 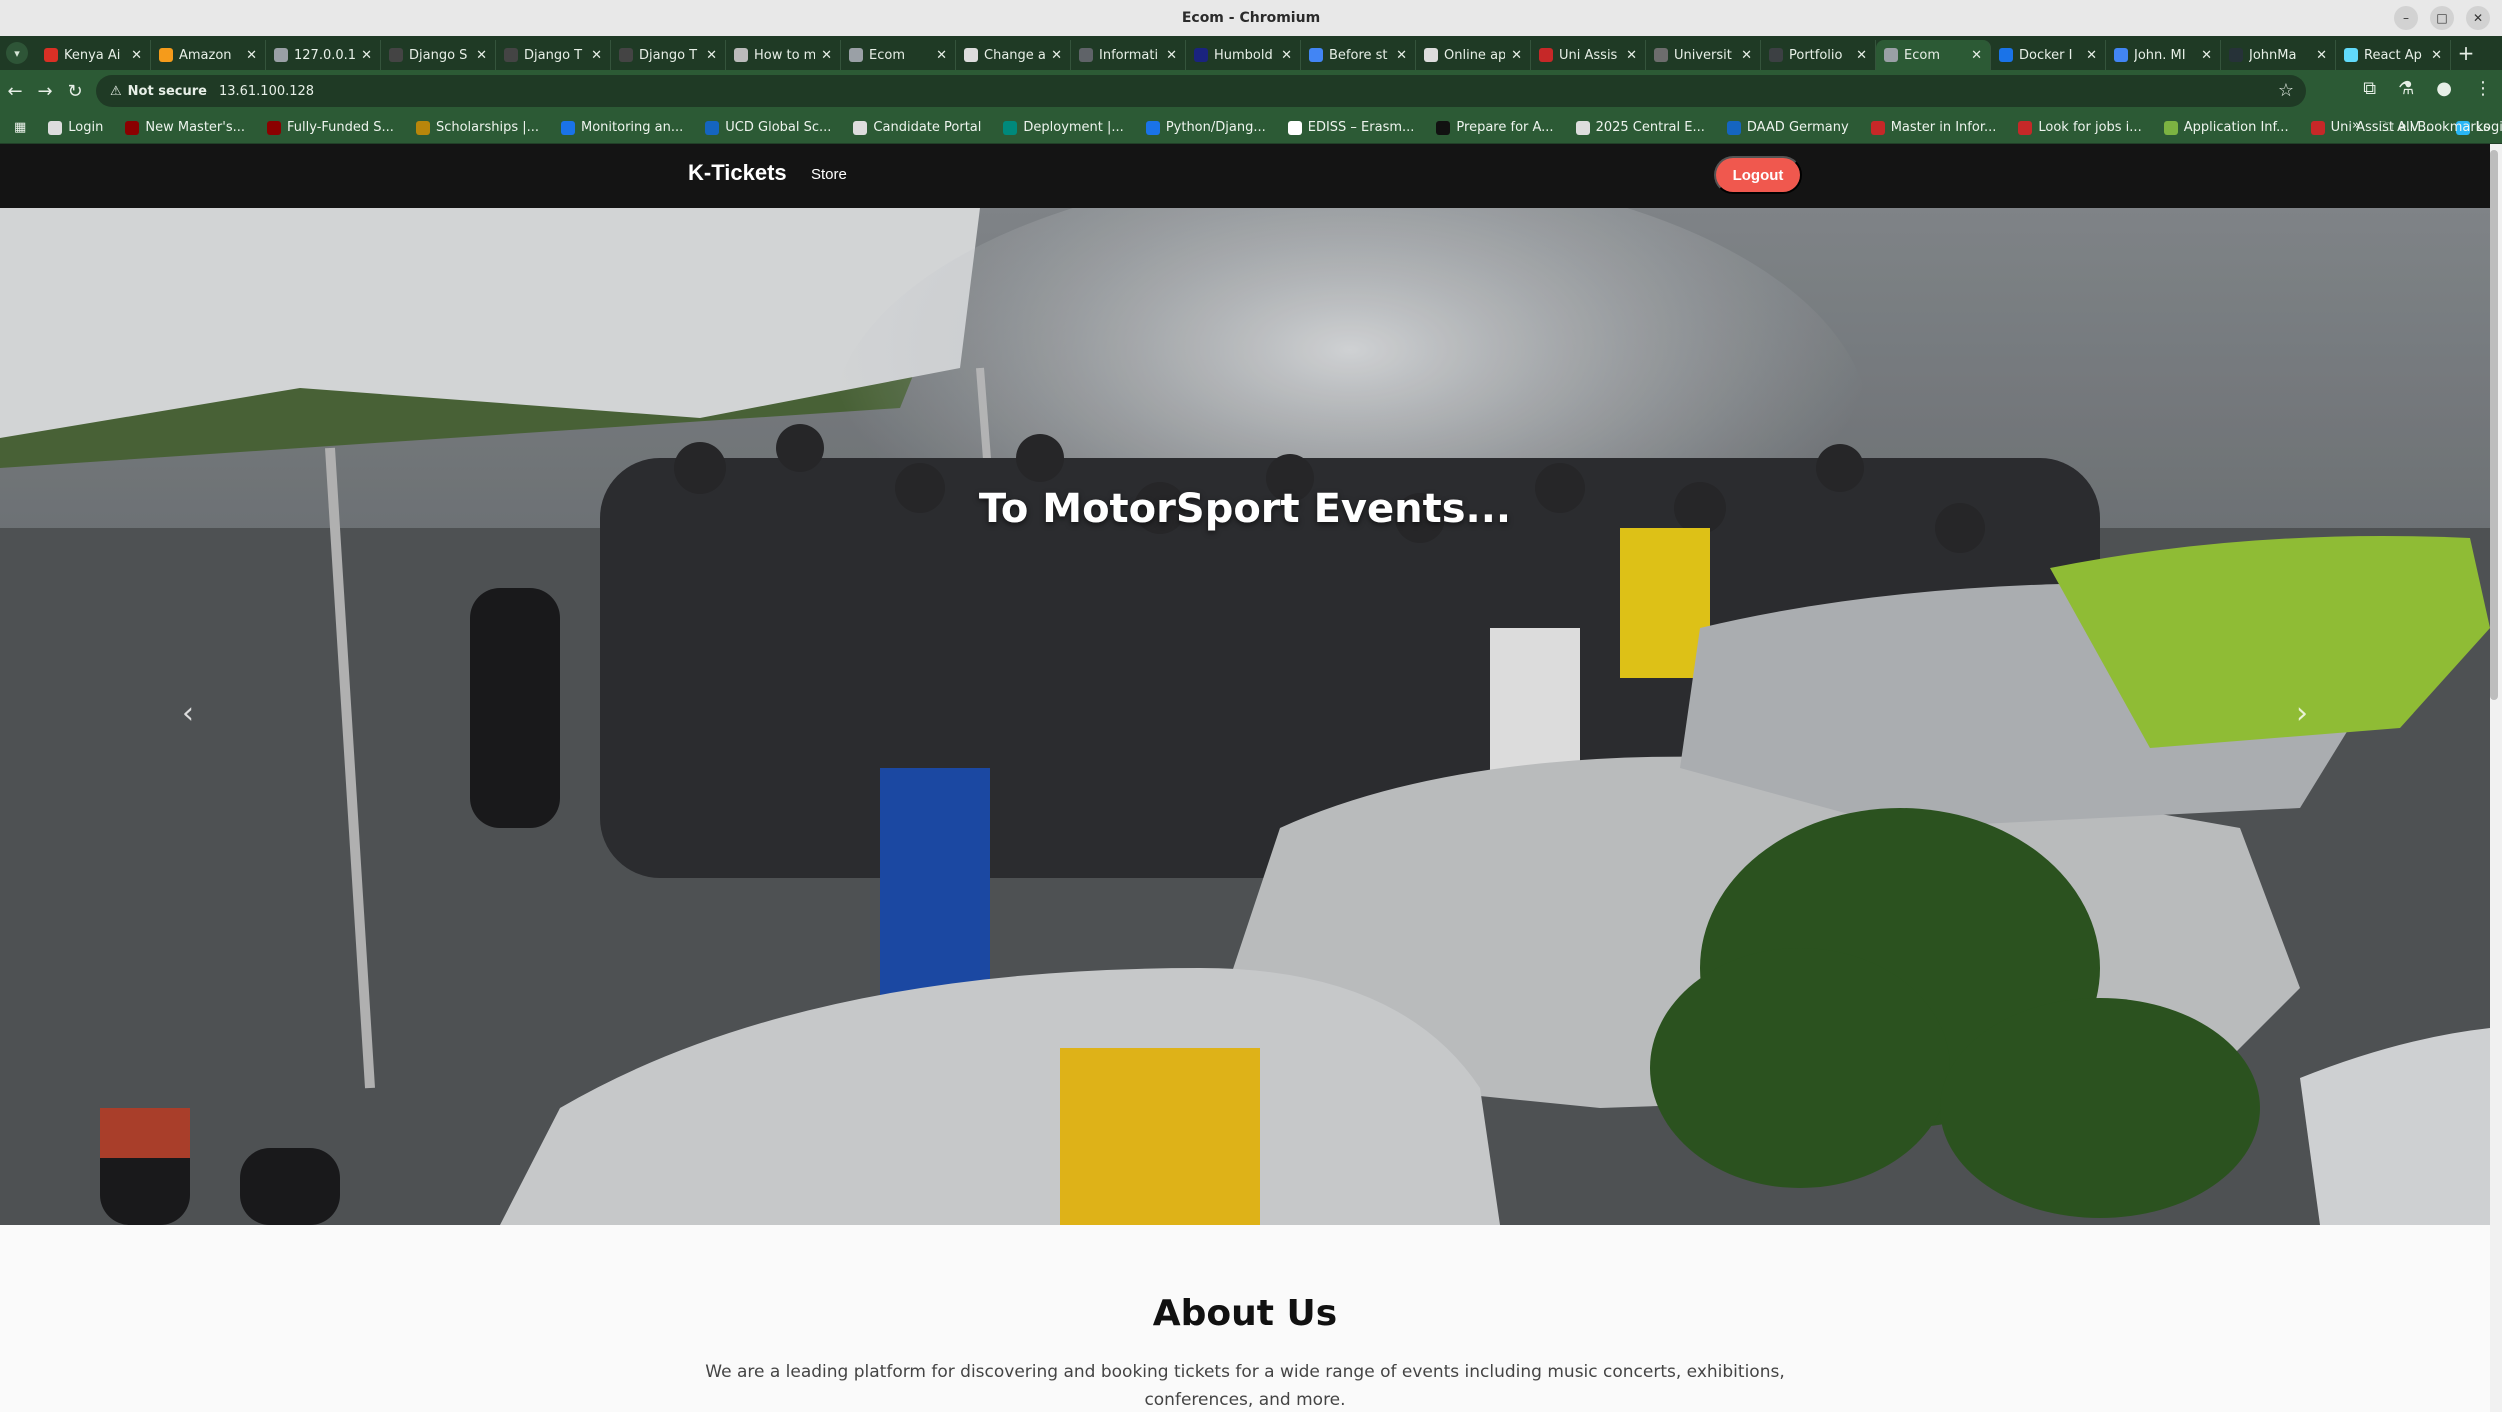 I want to click on tab-label: Django S, so click(x=439, y=55).